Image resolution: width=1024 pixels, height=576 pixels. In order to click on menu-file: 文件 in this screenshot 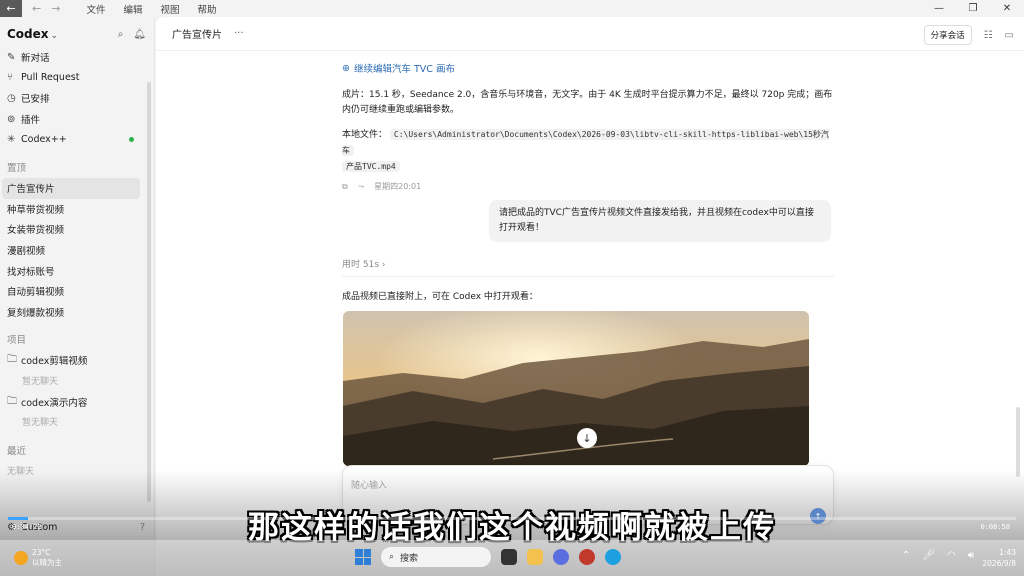, I will do `click(95, 9)`.